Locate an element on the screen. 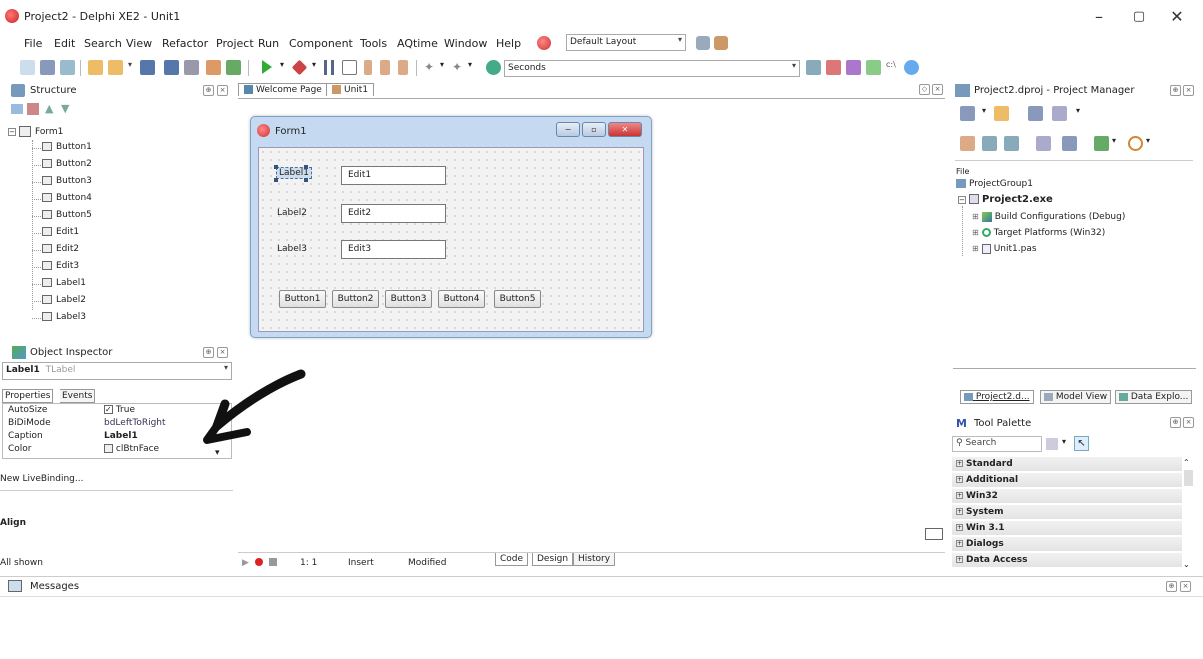 The height and width of the screenshot is (659, 1203). restore-button: ▢ is located at coordinates (1139, 17).